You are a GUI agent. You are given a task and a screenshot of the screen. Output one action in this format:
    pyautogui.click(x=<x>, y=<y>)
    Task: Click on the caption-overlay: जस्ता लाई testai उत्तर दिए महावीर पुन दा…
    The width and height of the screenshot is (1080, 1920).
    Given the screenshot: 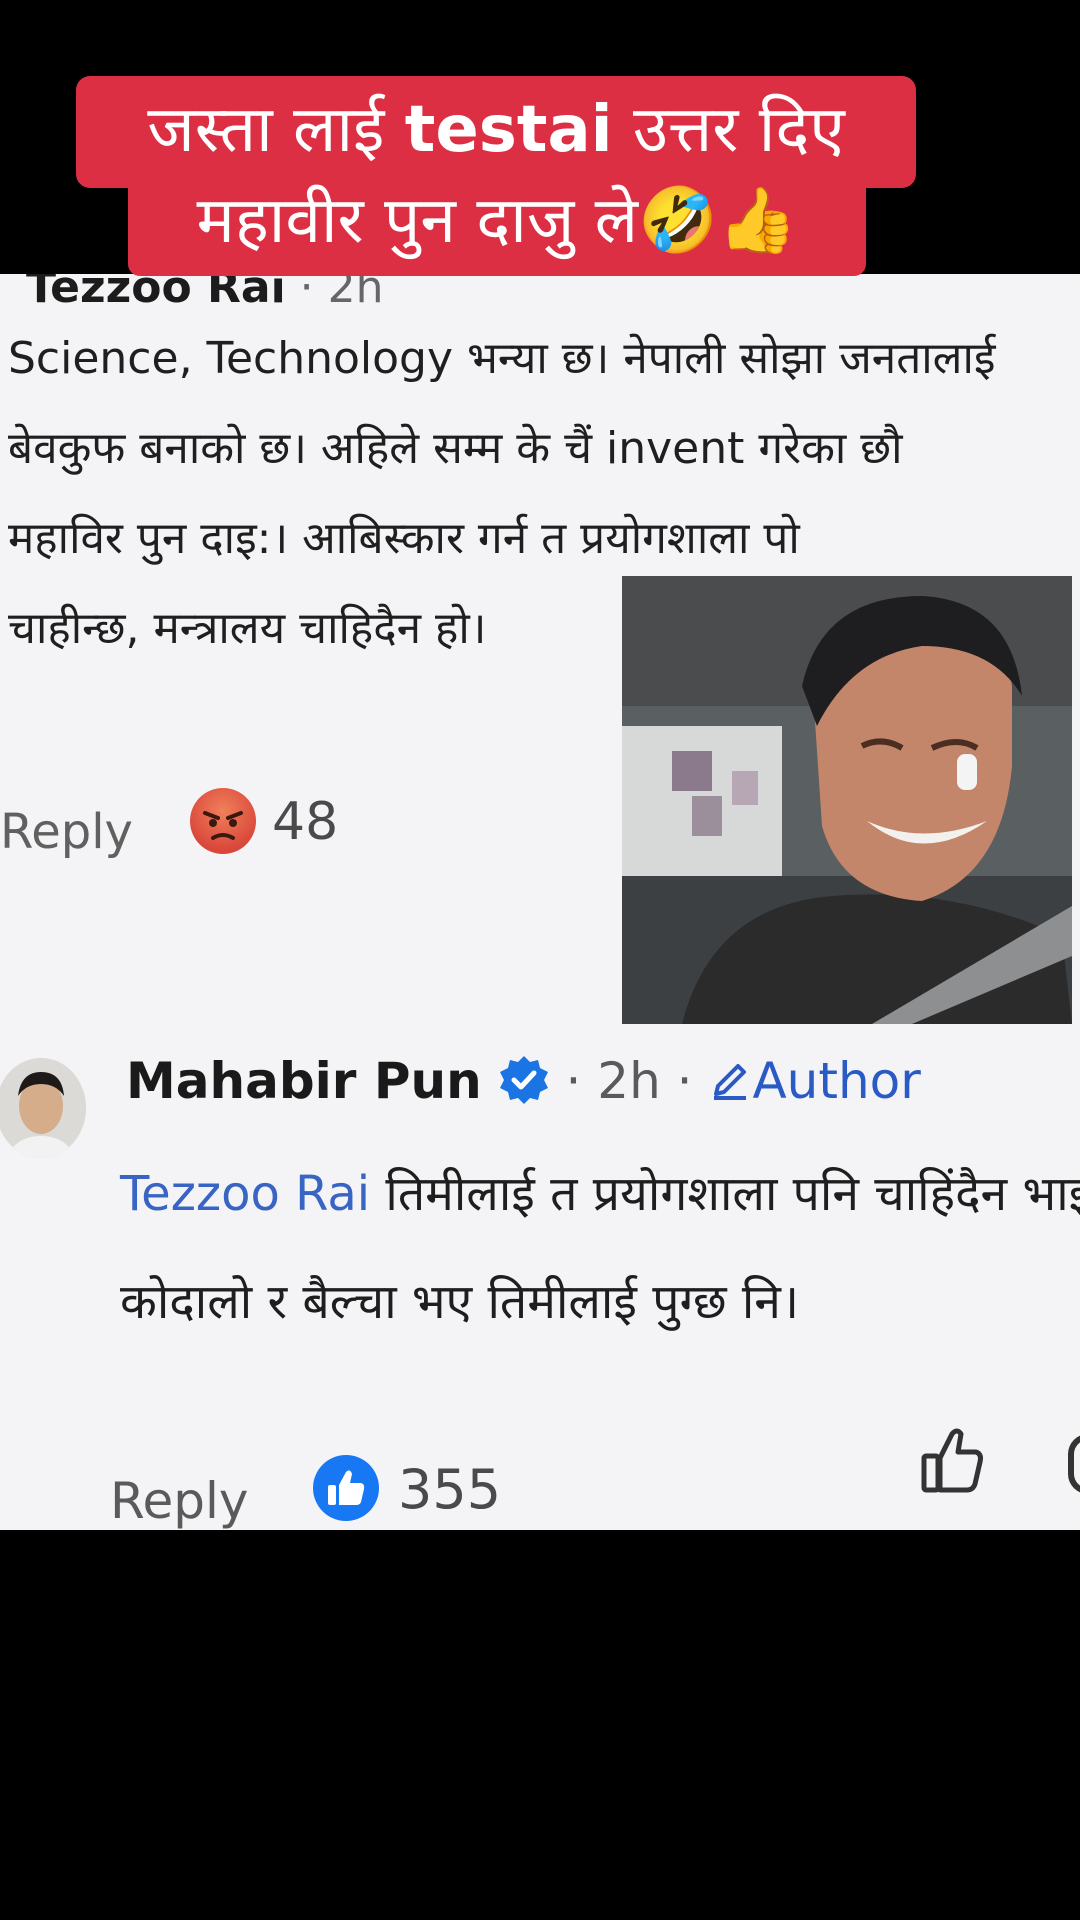 What is the action you would take?
    pyautogui.click(x=540, y=140)
    